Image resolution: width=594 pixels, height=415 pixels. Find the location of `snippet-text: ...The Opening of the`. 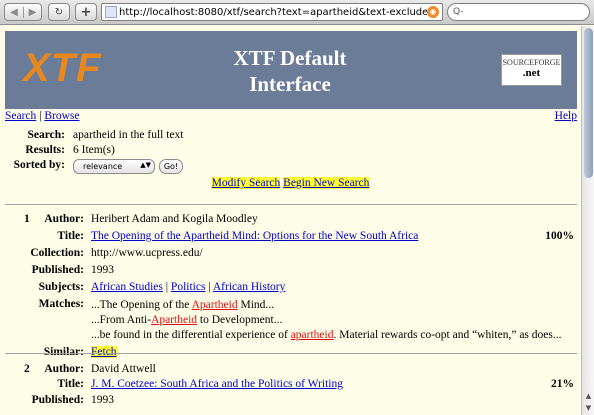

snippet-text: ...The Opening of the is located at coordinates (141, 305).